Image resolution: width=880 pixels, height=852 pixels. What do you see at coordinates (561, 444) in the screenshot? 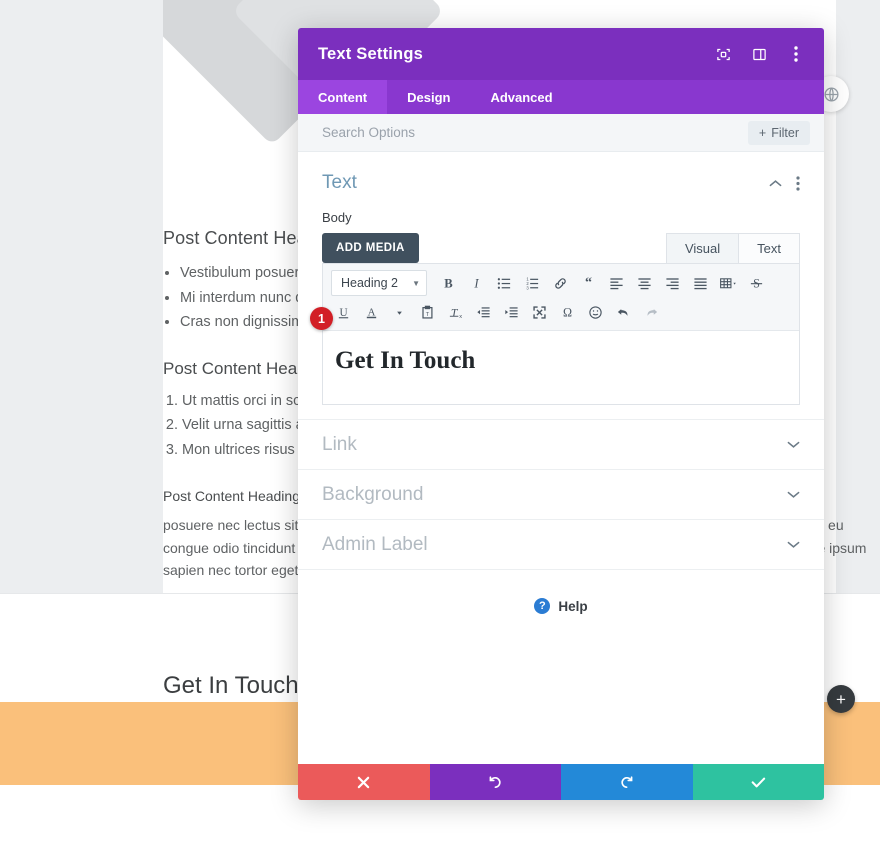
I see `section-link: Link` at bounding box center [561, 444].